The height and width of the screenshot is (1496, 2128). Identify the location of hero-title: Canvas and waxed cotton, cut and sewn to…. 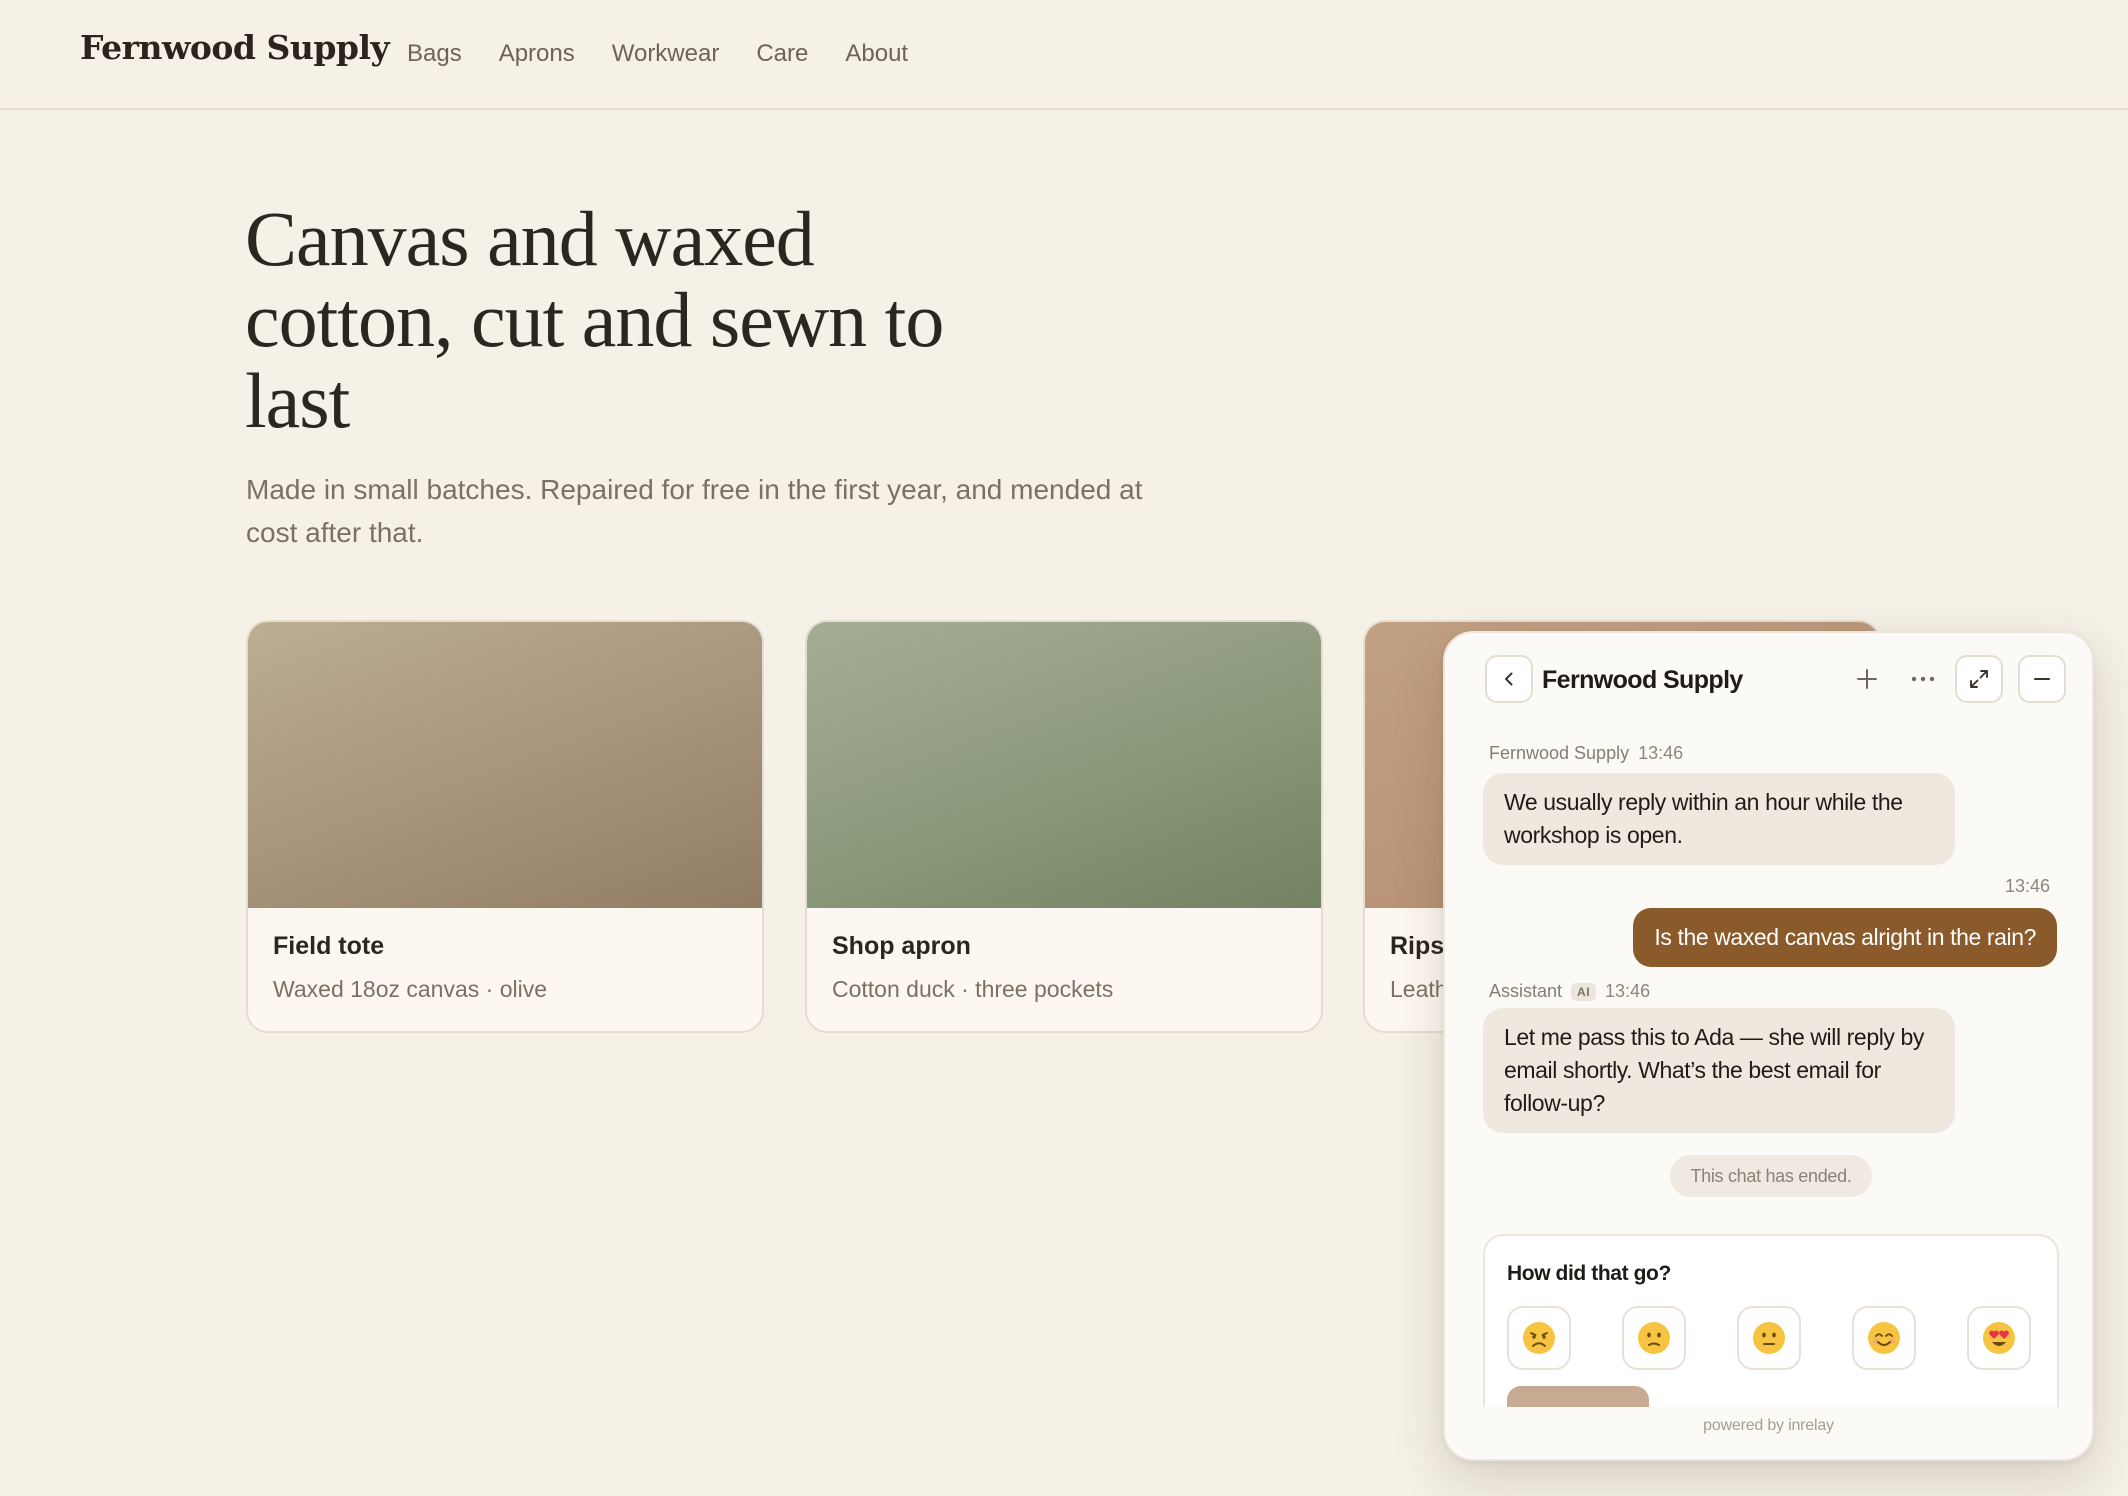
(594, 319).